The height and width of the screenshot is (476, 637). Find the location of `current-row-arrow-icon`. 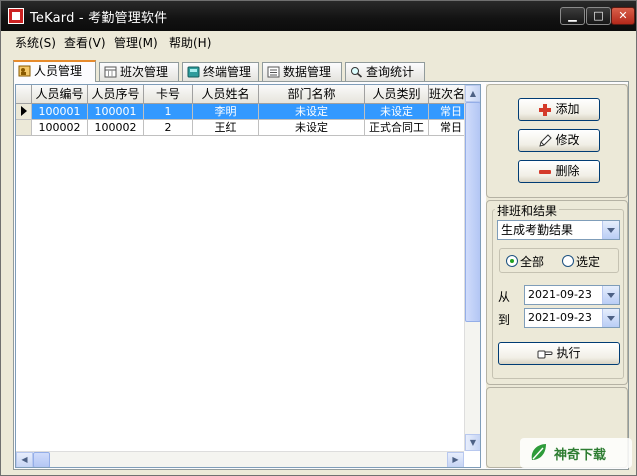

current-row-arrow-icon is located at coordinates (23, 111).